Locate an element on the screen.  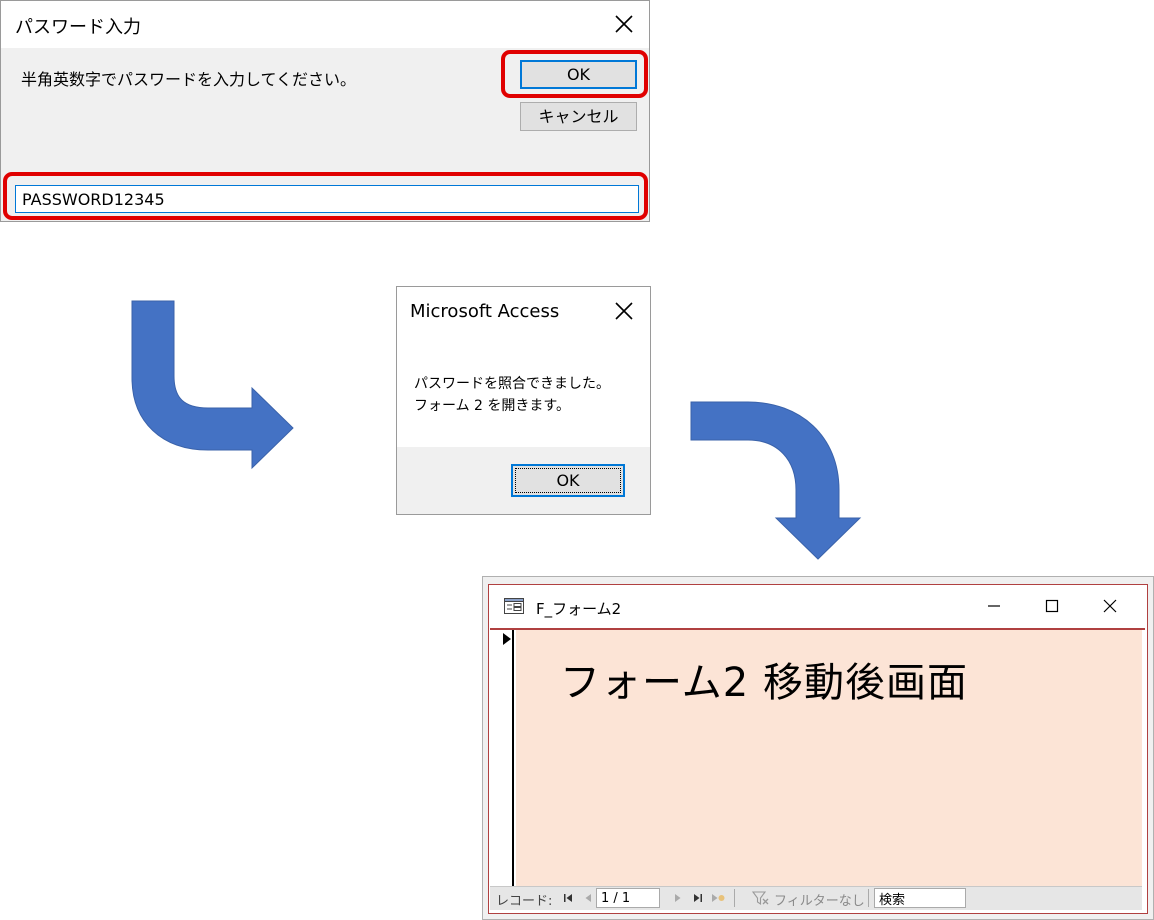
form-heading-label: フォーム2 移動後画面 is located at coordinates (764, 683).